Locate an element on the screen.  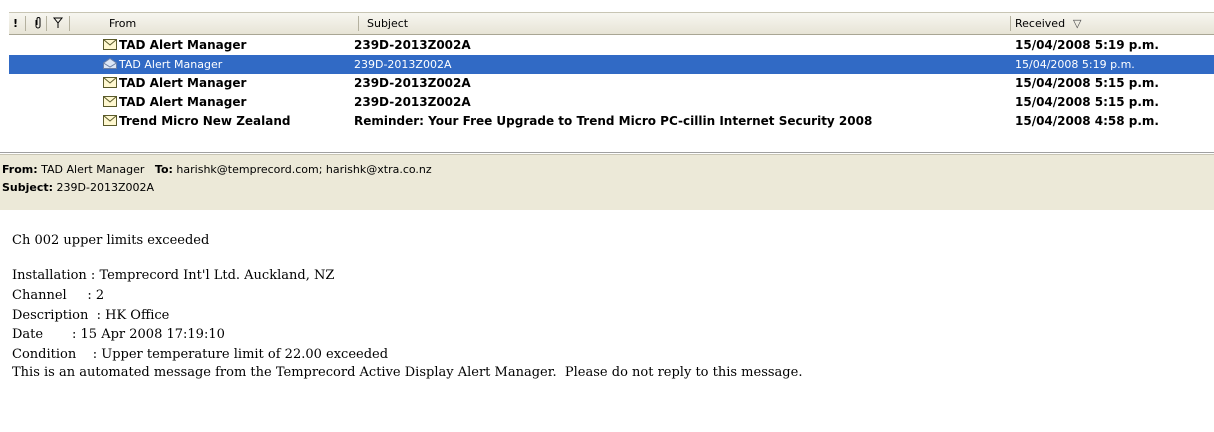
to-label: To: is located at coordinates (163, 169).